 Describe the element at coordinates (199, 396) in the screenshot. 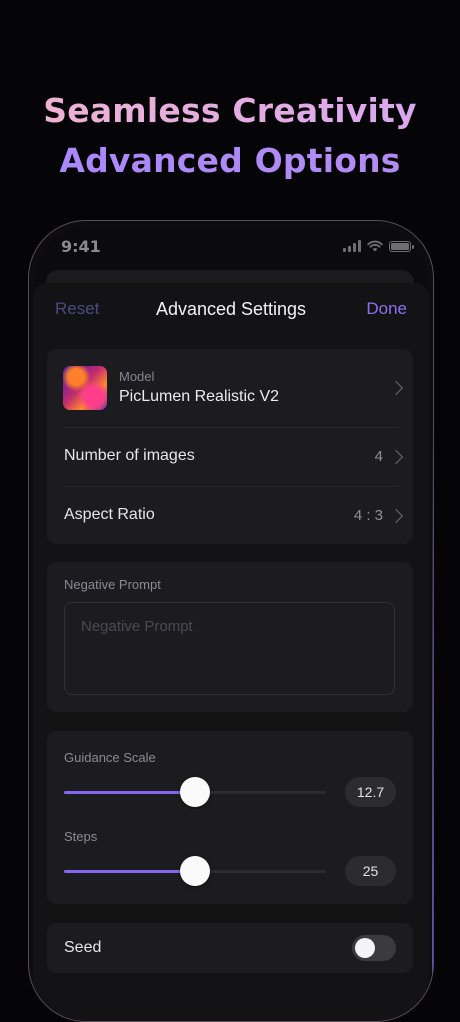

I see `model-value: PicLumen Realistic V2` at that location.